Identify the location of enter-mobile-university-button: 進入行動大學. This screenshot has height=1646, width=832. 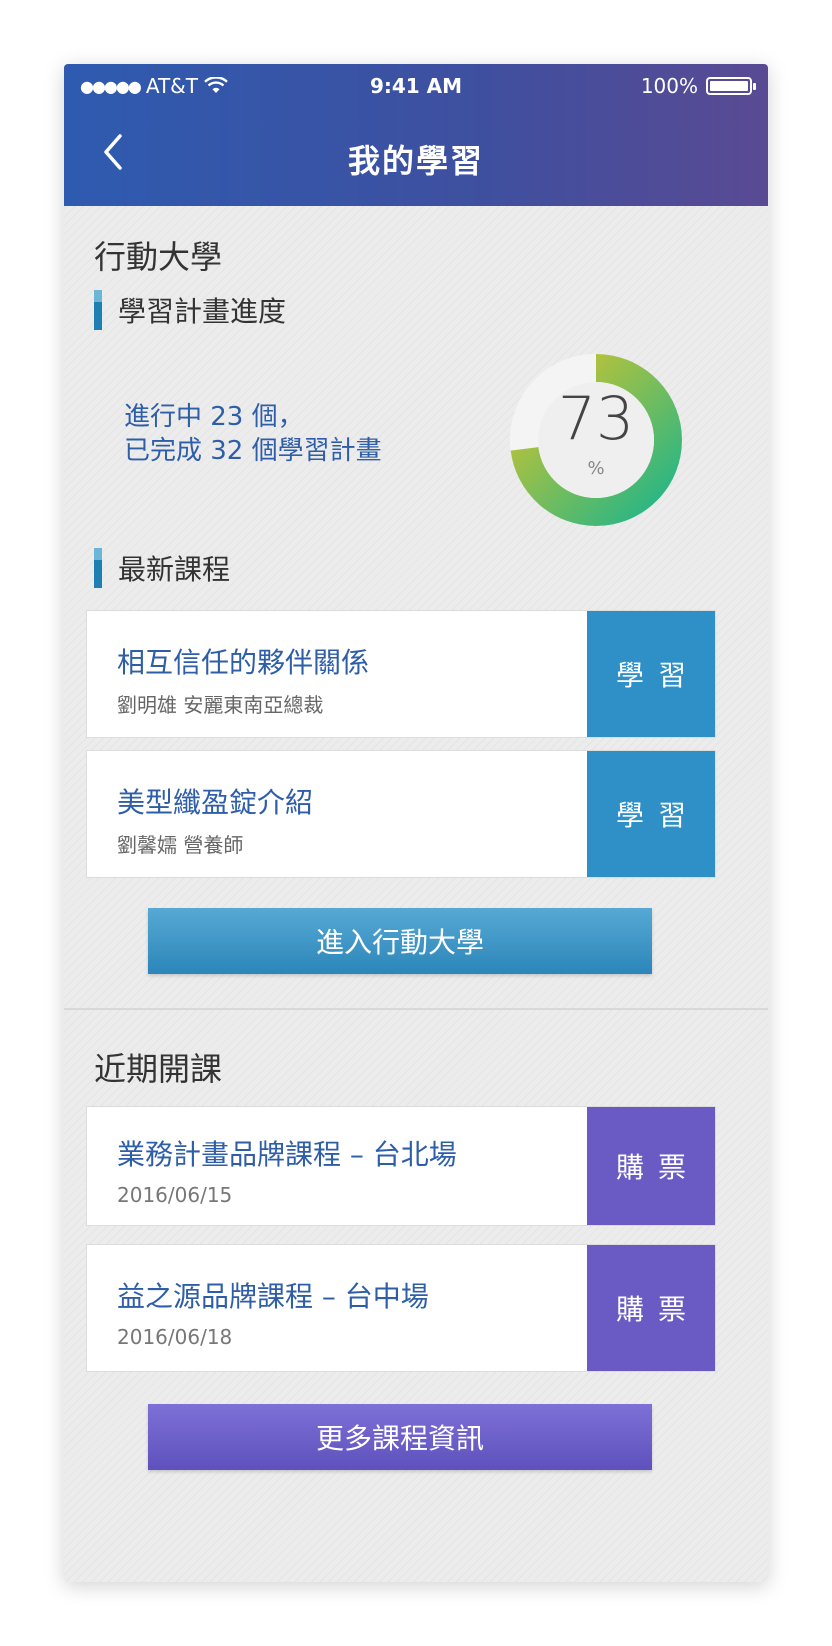
(400, 941).